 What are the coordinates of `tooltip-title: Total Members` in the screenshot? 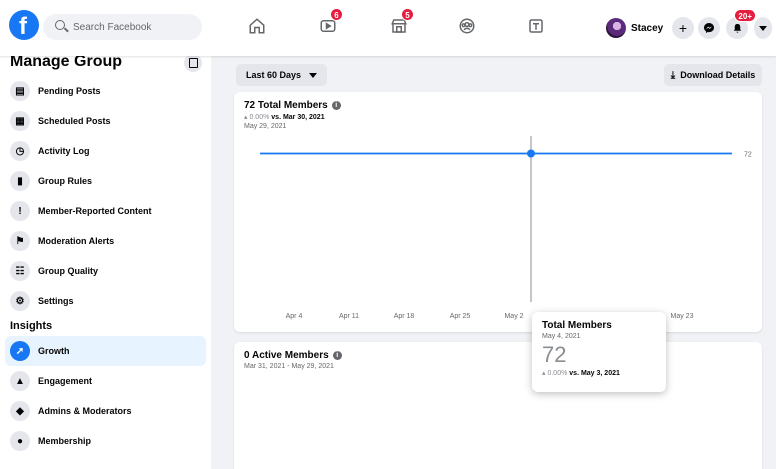 It's located at (577, 325).